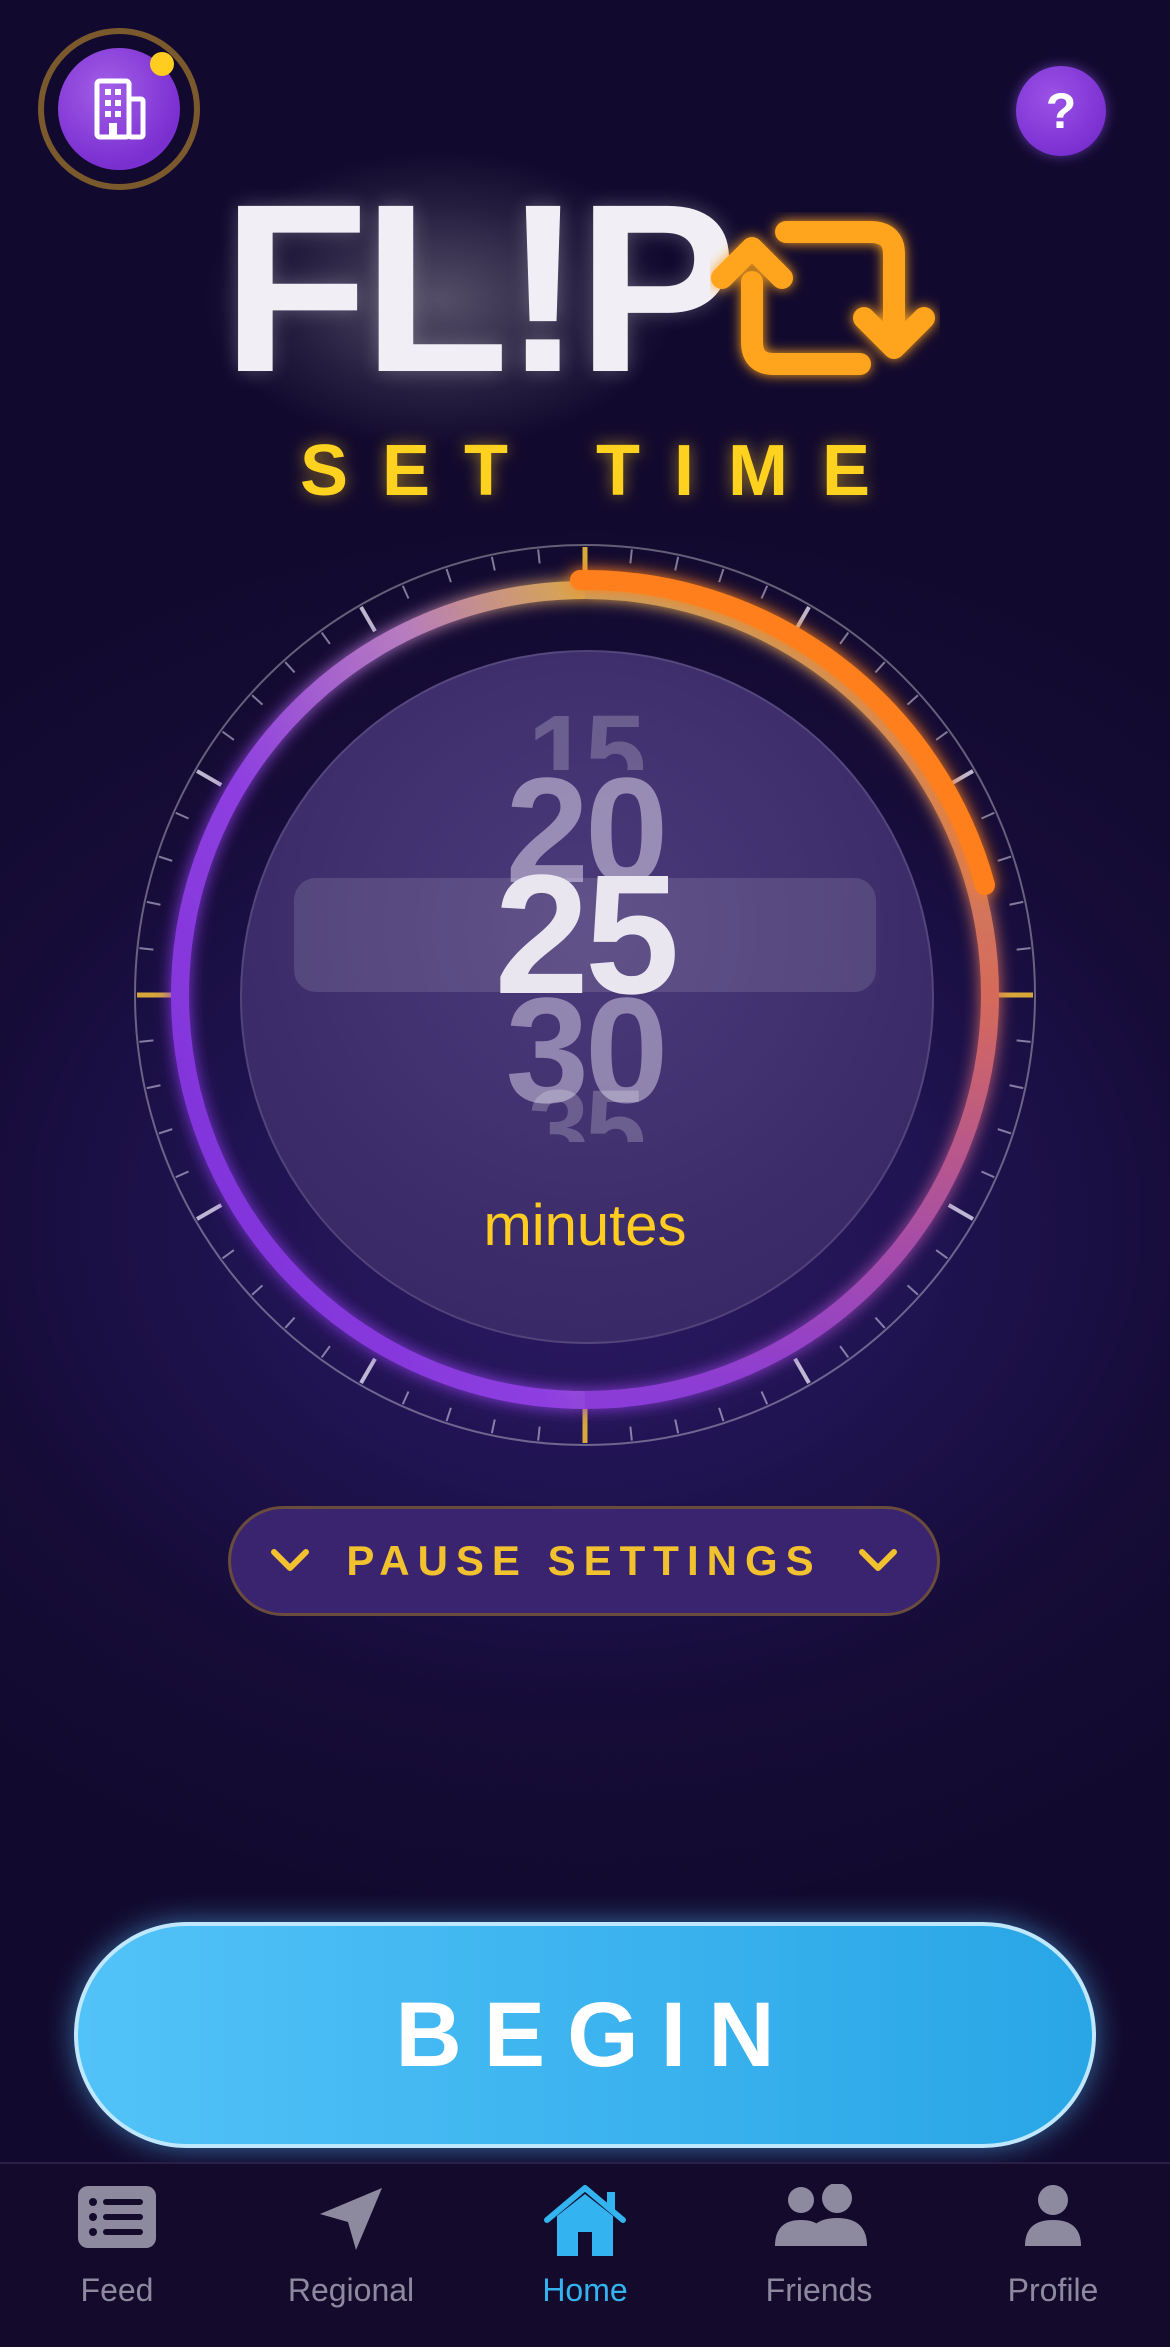 This screenshot has height=2347, width=1170. I want to click on tab-home: Home, so click(585, 2255).